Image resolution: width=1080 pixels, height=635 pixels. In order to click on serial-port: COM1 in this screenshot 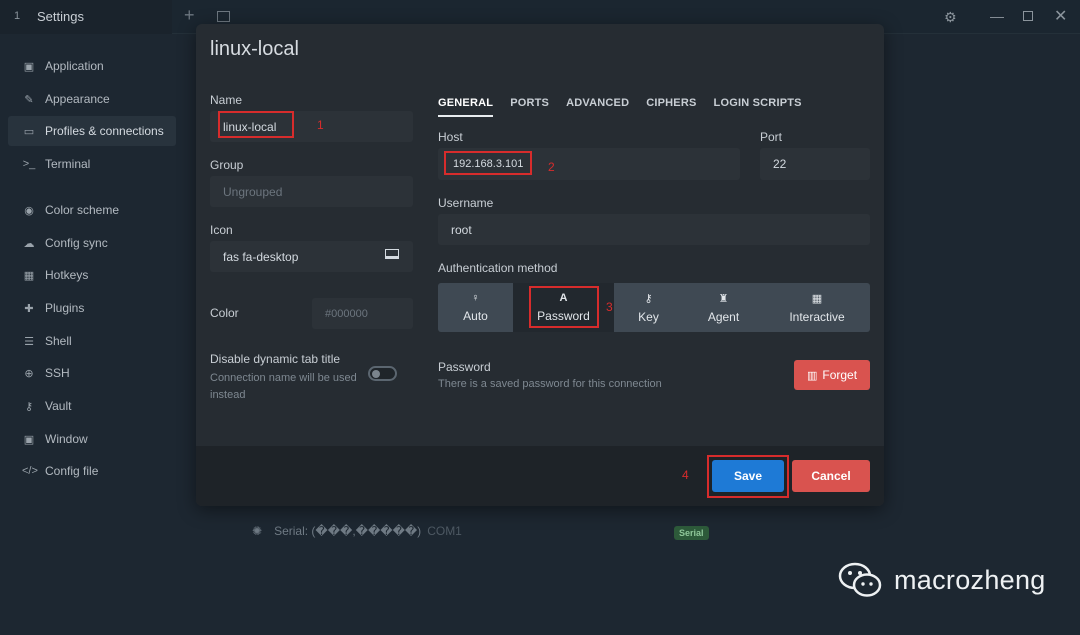, I will do `click(444, 531)`.